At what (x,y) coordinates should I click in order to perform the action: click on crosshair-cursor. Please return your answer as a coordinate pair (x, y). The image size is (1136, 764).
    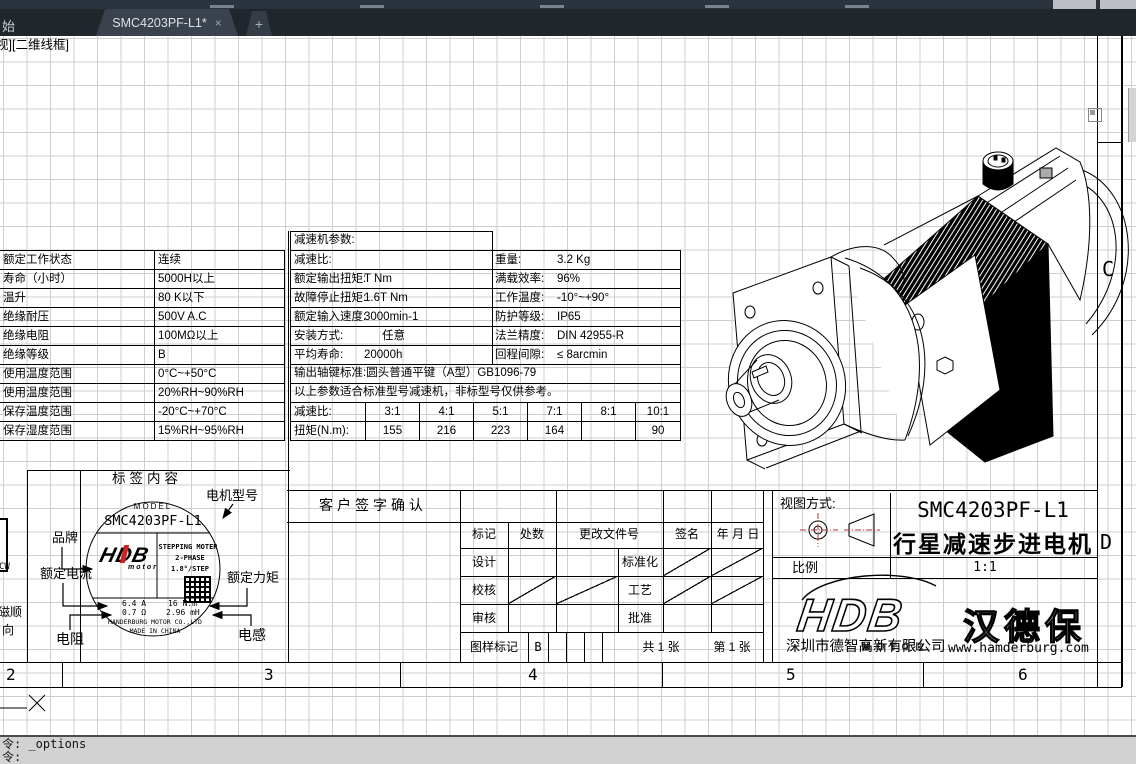
    Looking at the image, I should click on (23, 703).